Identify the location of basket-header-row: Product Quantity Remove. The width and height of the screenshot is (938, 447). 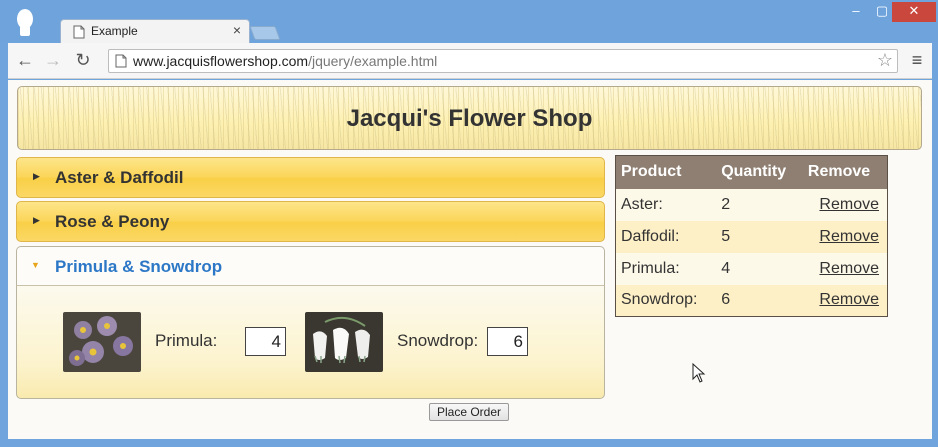
(751, 172).